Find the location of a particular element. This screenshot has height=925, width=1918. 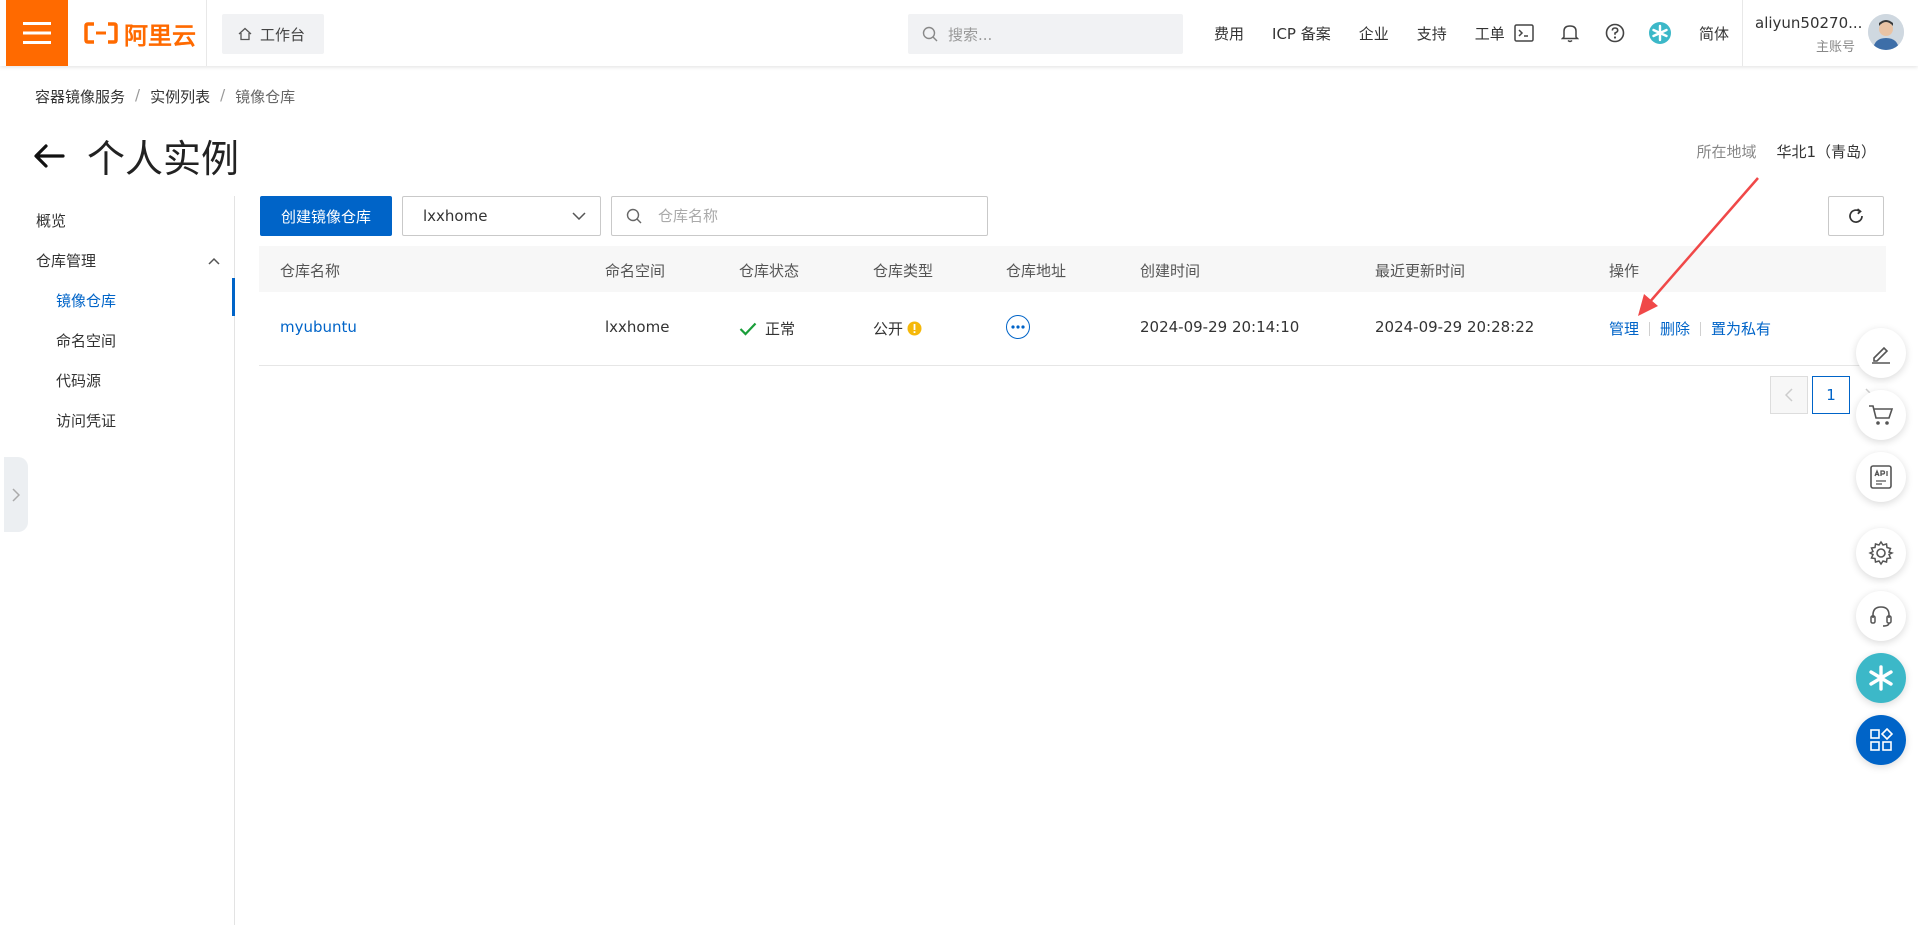

sidebar-active-indicator is located at coordinates (233, 297).